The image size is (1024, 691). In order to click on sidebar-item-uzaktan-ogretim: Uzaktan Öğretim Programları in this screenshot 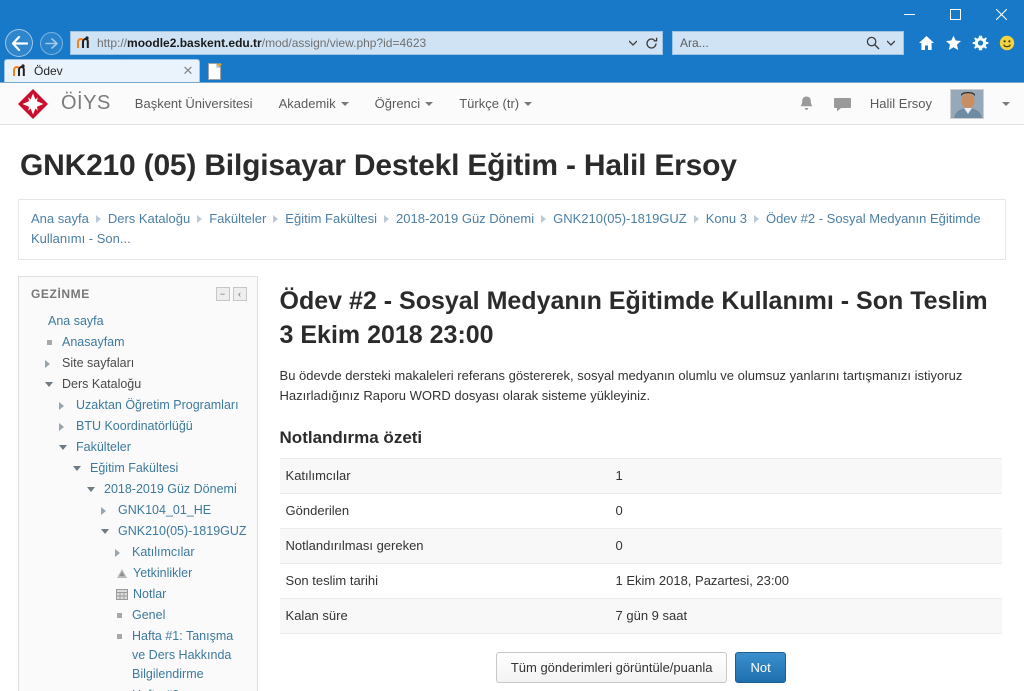, I will do `click(139, 405)`.